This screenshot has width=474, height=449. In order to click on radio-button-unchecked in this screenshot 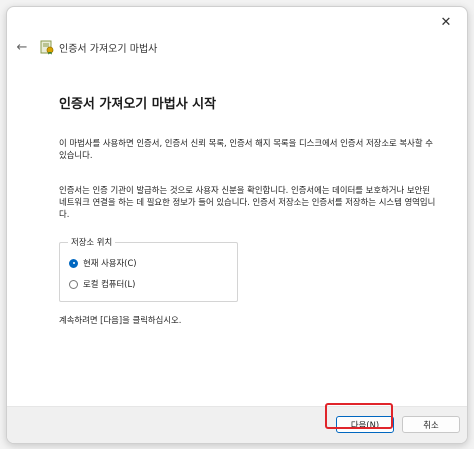, I will do `click(73, 284)`.